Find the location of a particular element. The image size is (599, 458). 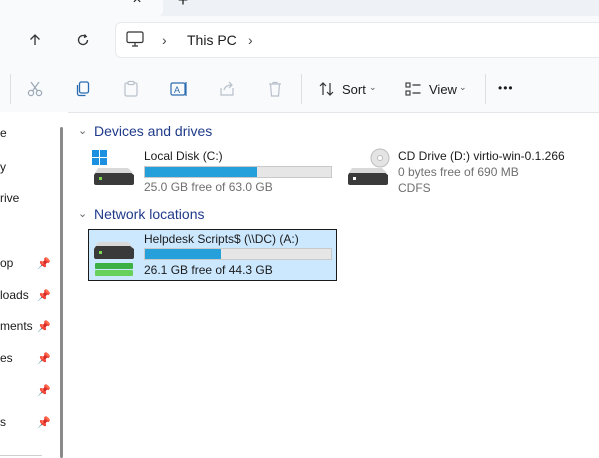

sidebar-item: es is located at coordinates (6, 358).